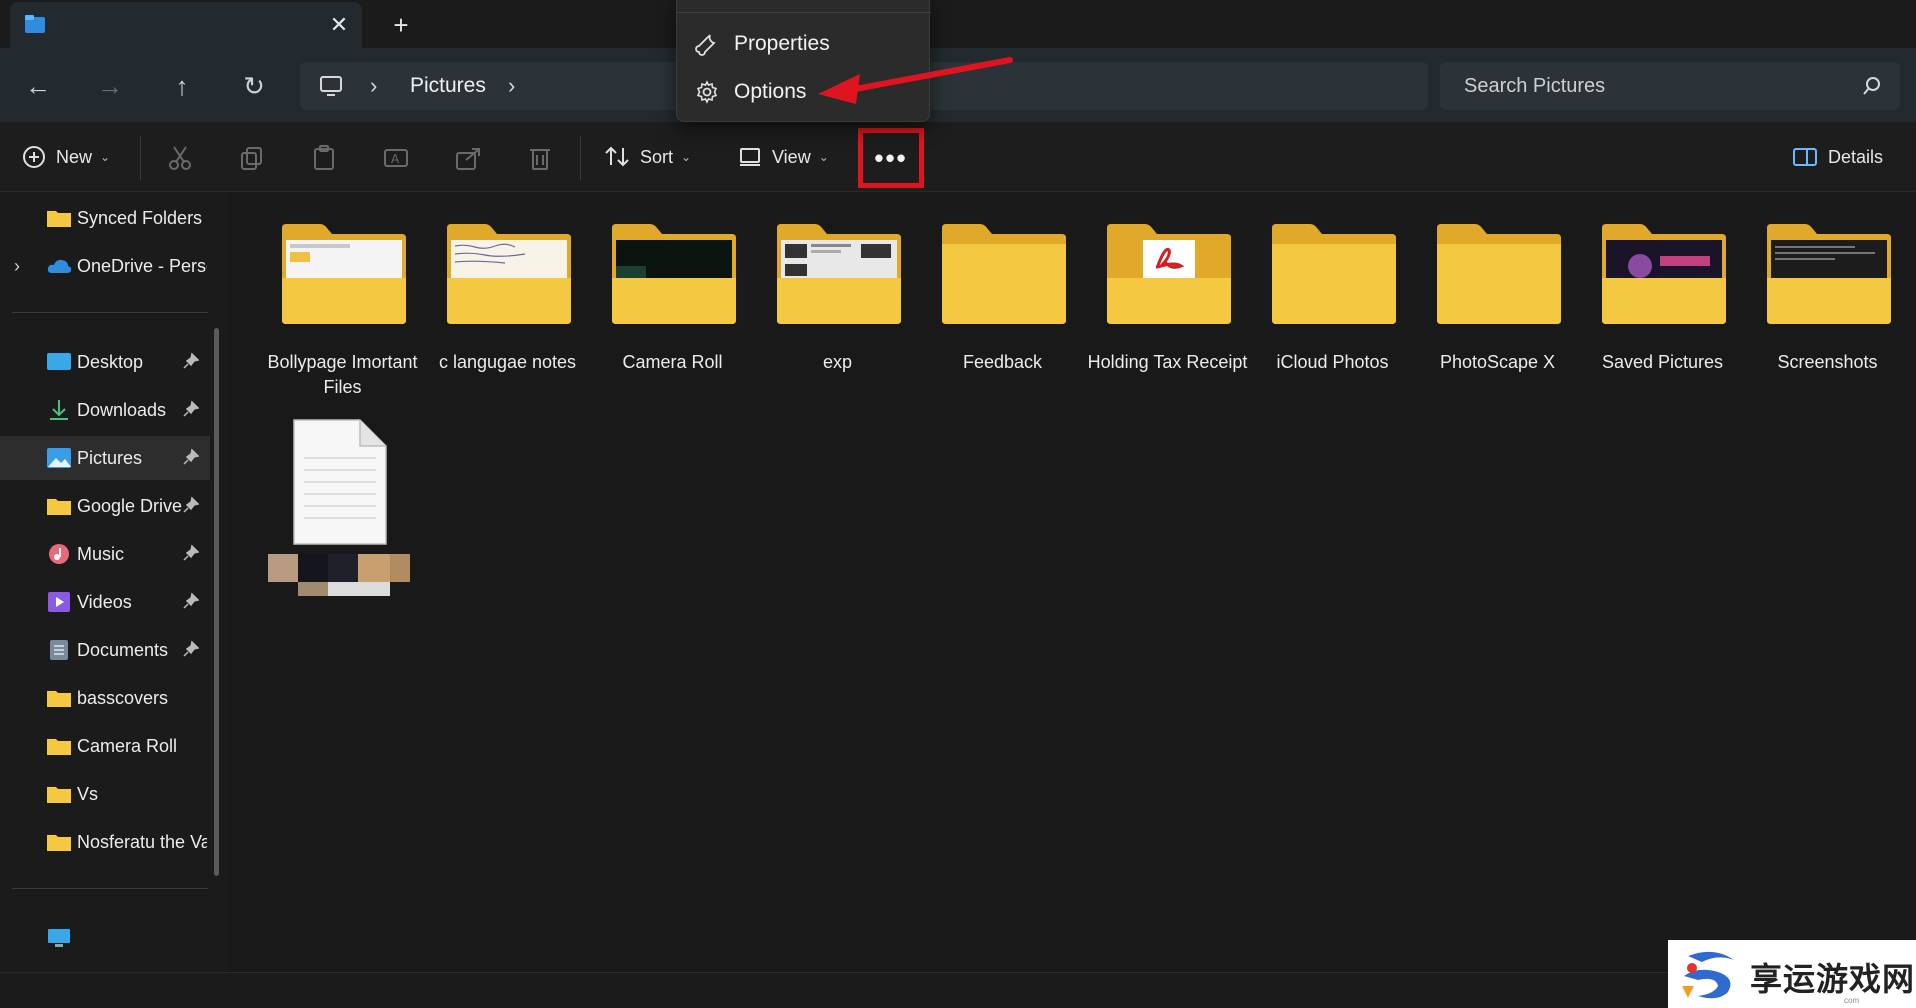  What do you see at coordinates (88, 794) in the screenshot?
I see `sidebar-item-label: Vs` at bounding box center [88, 794].